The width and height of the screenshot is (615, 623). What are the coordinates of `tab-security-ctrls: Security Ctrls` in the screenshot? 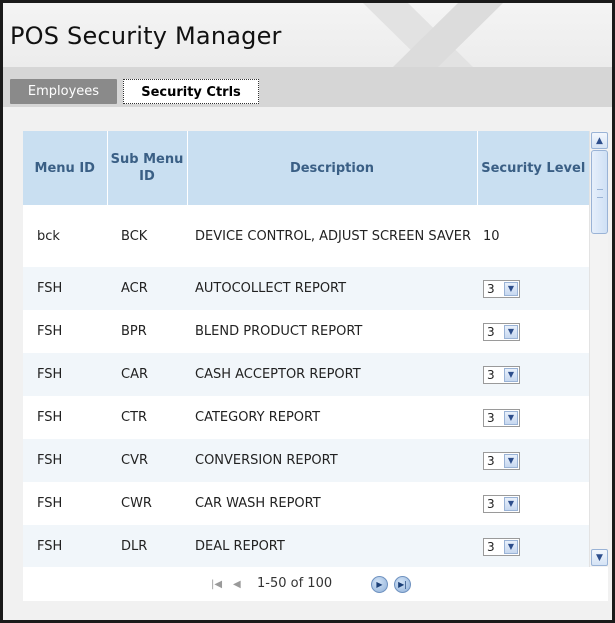 It's located at (191, 91).